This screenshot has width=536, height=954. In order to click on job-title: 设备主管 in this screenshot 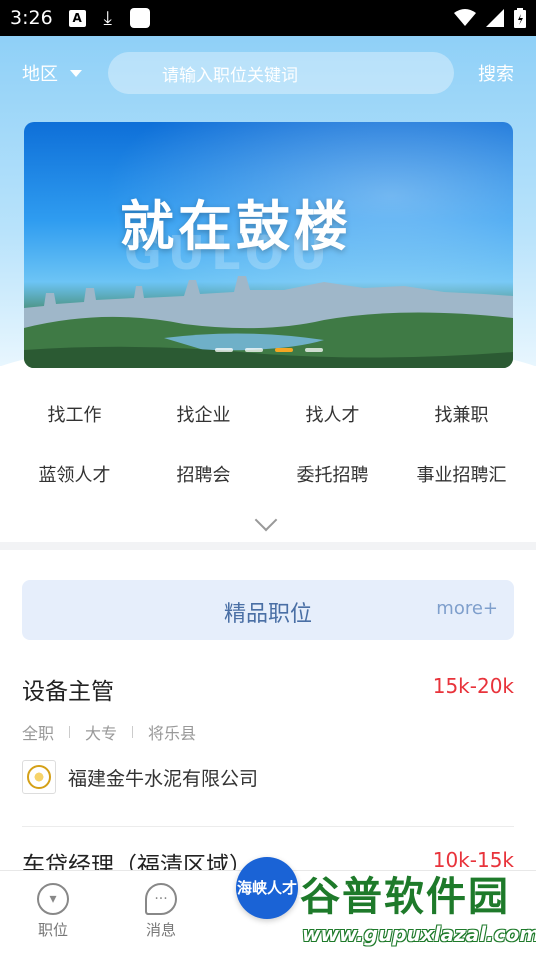, I will do `click(68, 692)`.